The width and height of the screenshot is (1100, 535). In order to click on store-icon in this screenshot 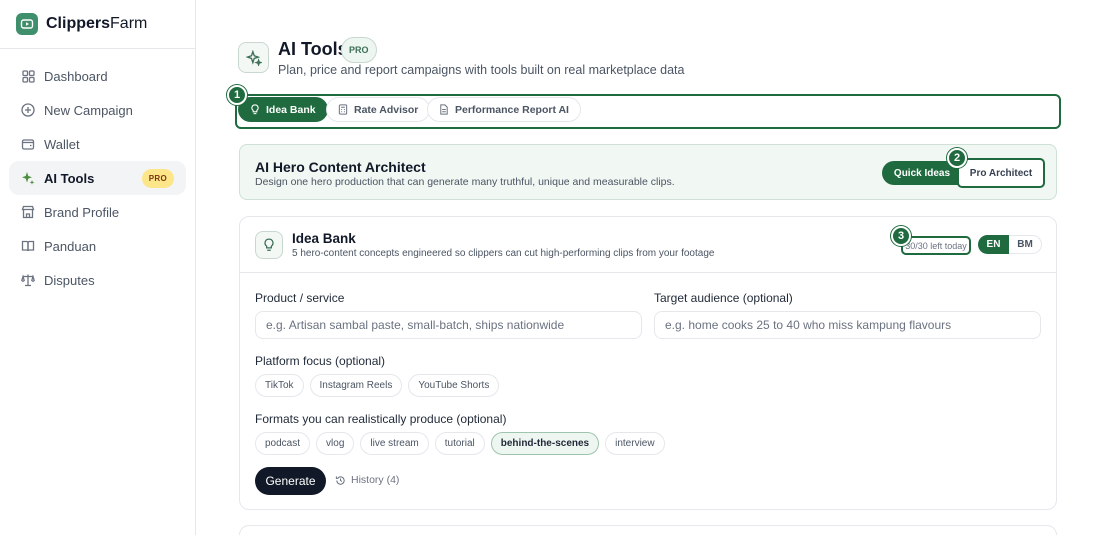, I will do `click(28, 212)`.